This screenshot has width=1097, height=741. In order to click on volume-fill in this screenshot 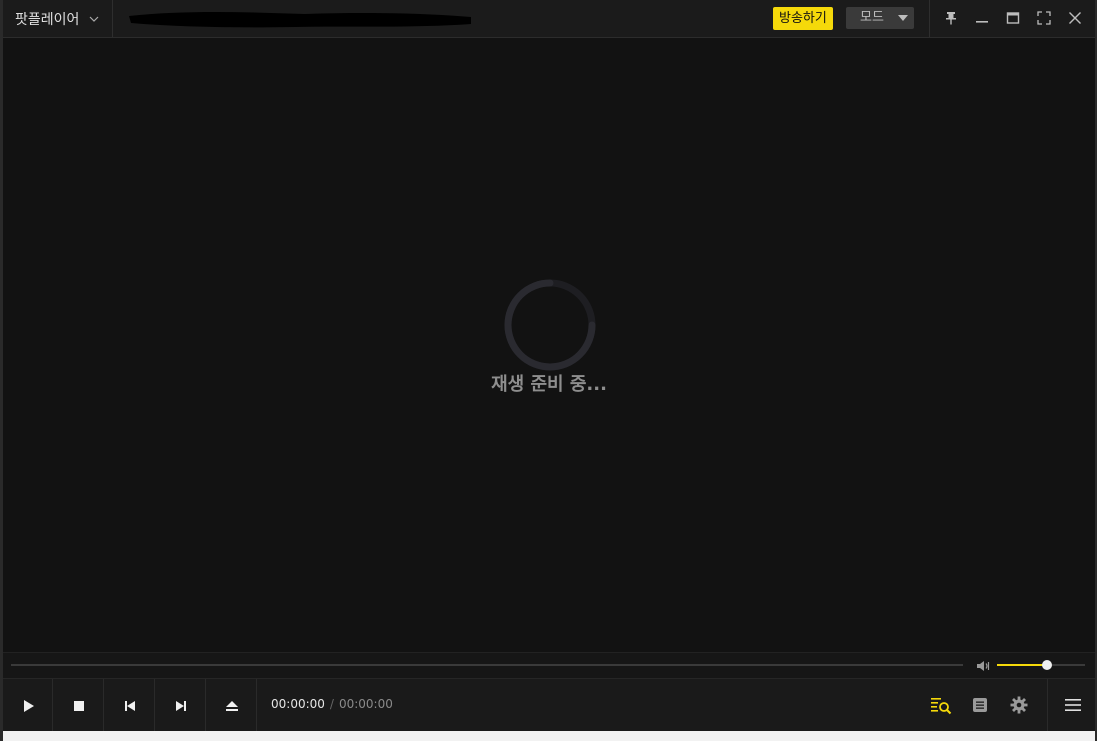, I will do `click(1022, 665)`.